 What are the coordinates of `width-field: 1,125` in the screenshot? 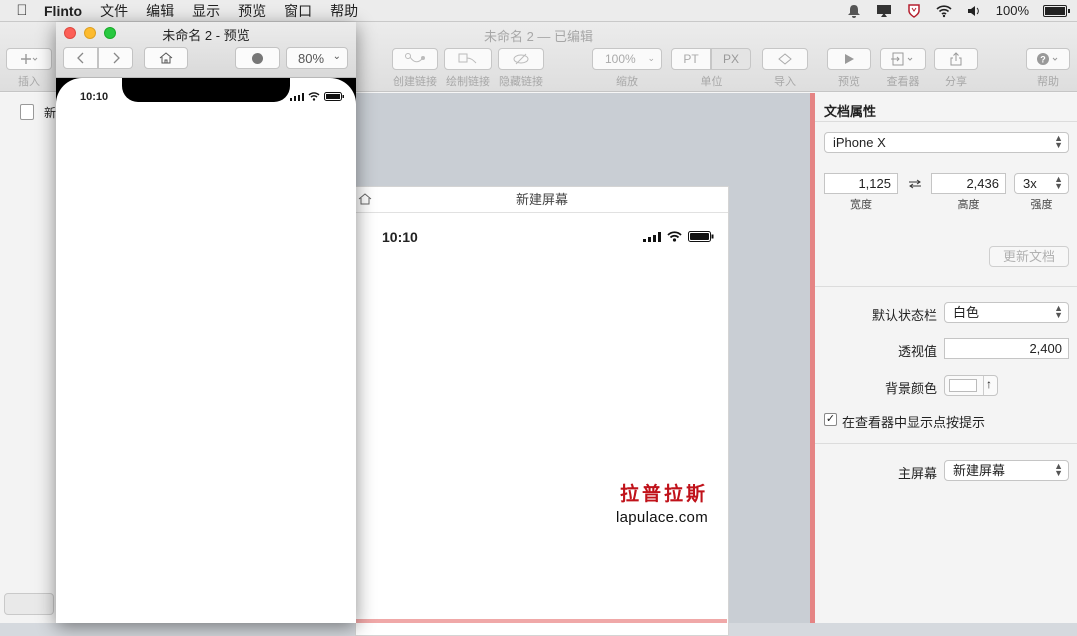 It's located at (861, 183).